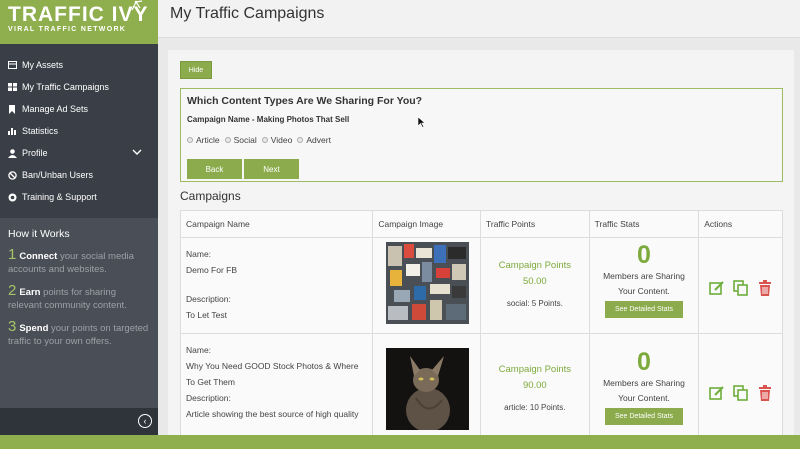  I want to click on content-type-options: Article Social Video Advert, so click(481, 140).